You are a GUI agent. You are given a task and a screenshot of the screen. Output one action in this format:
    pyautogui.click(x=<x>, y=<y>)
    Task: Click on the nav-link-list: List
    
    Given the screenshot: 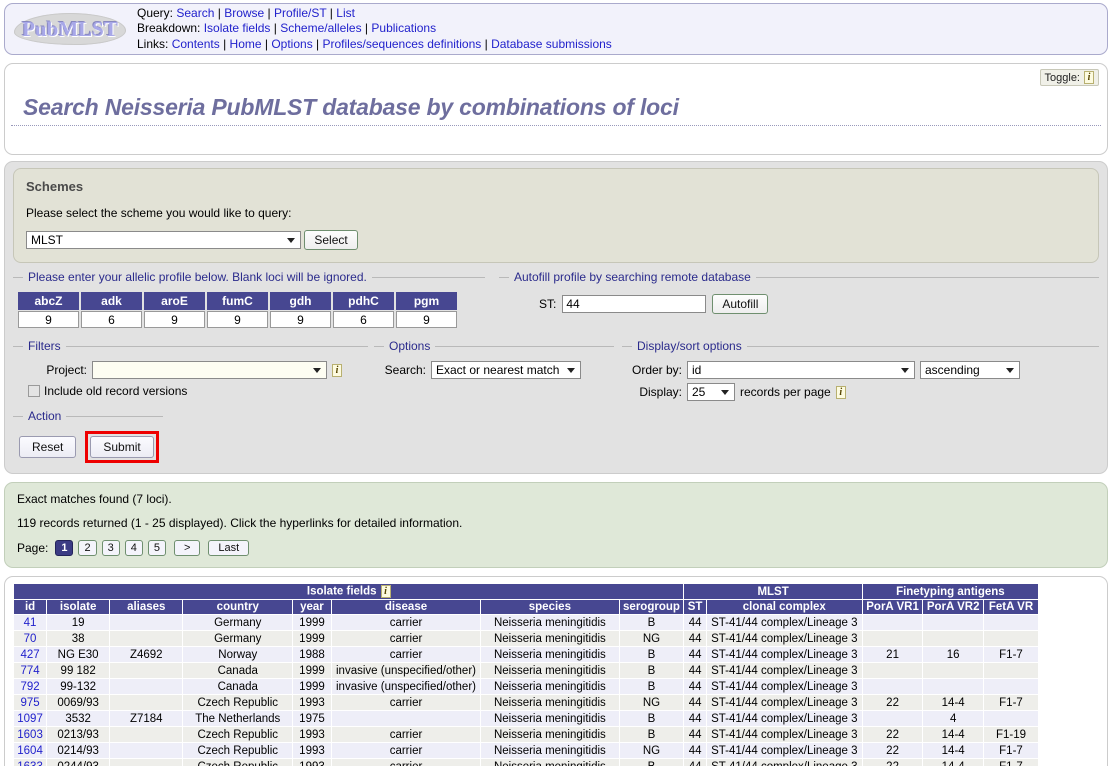 What is the action you would take?
    pyautogui.click(x=345, y=13)
    